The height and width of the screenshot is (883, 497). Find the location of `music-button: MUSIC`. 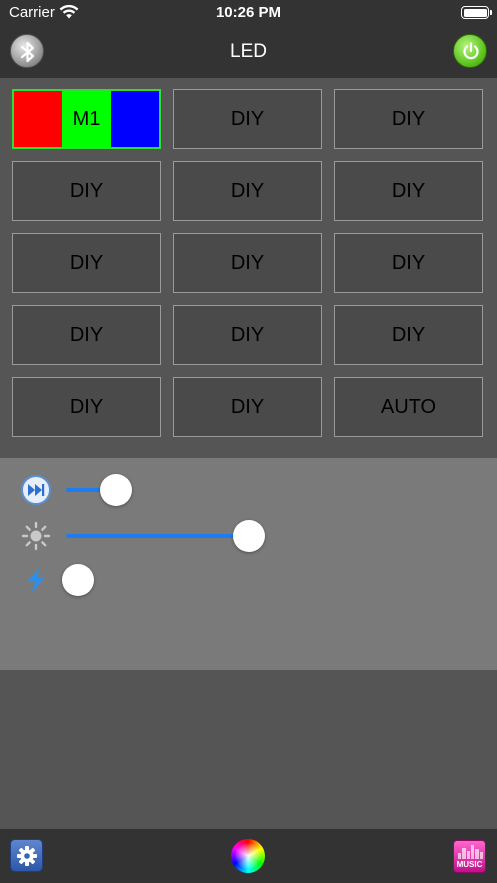

music-button: MUSIC is located at coordinates (469, 856).